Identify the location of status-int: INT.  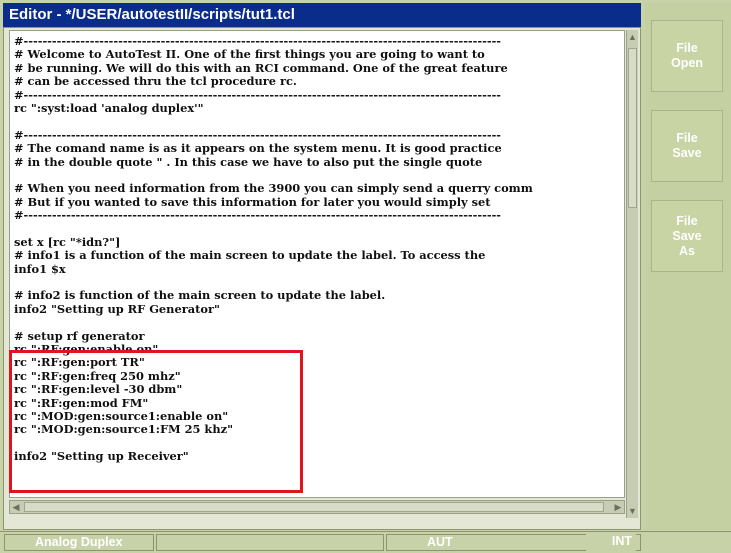
(611, 542).